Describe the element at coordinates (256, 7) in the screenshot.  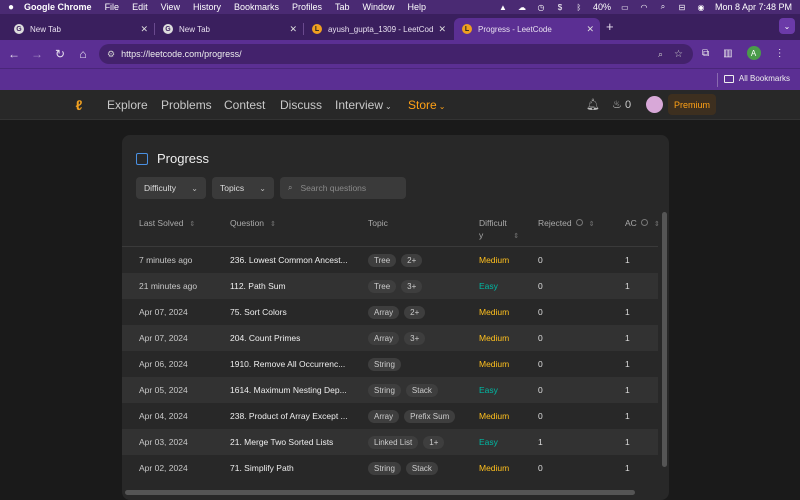
I see `menu-bookmarks: Bookmarks` at that location.